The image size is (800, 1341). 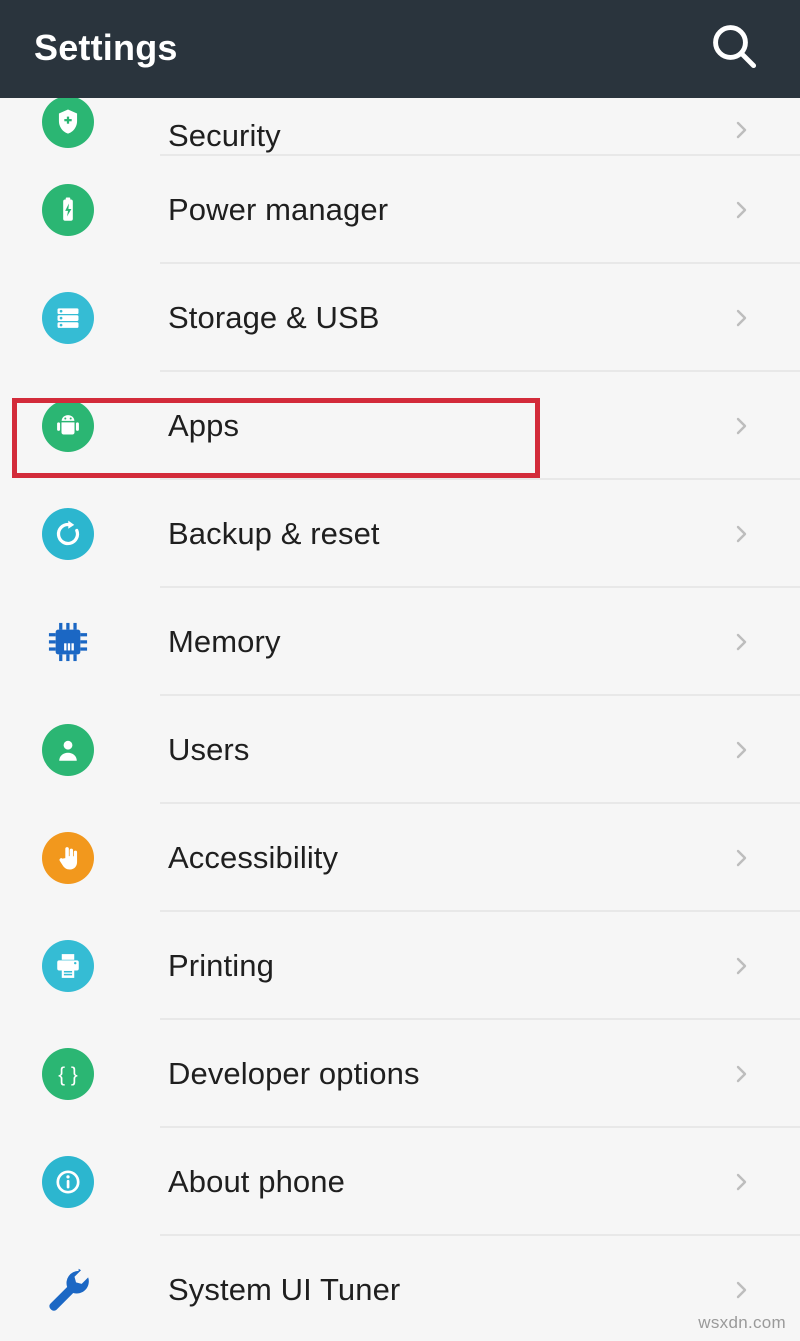 What do you see at coordinates (274, 533) in the screenshot?
I see `settings-row-label: Backup & reset` at bounding box center [274, 533].